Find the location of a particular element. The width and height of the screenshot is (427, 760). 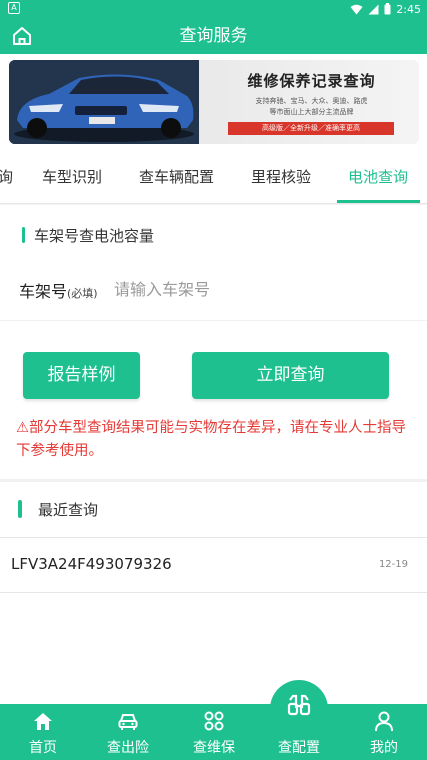

clock: 2:45 is located at coordinates (408, 9).